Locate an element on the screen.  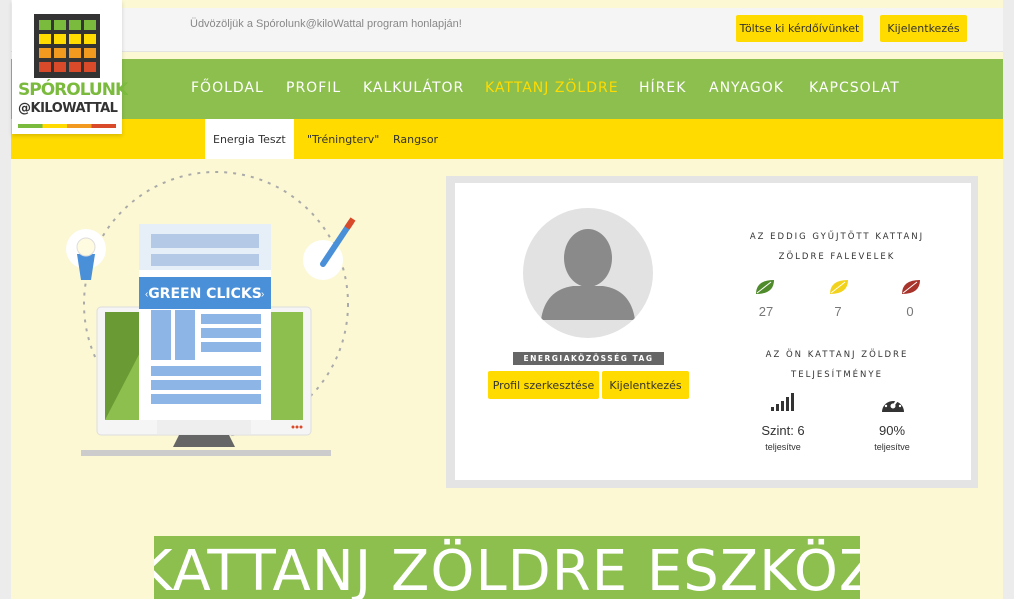
subnav-ranking: Rangsor is located at coordinates (415, 139).